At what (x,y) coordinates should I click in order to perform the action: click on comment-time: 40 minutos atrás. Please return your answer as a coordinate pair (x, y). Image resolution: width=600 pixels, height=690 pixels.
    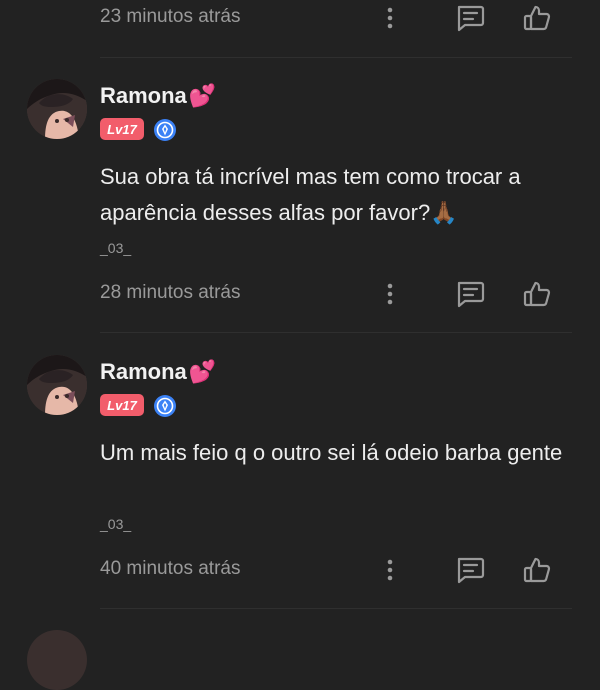
    Looking at the image, I should click on (170, 568).